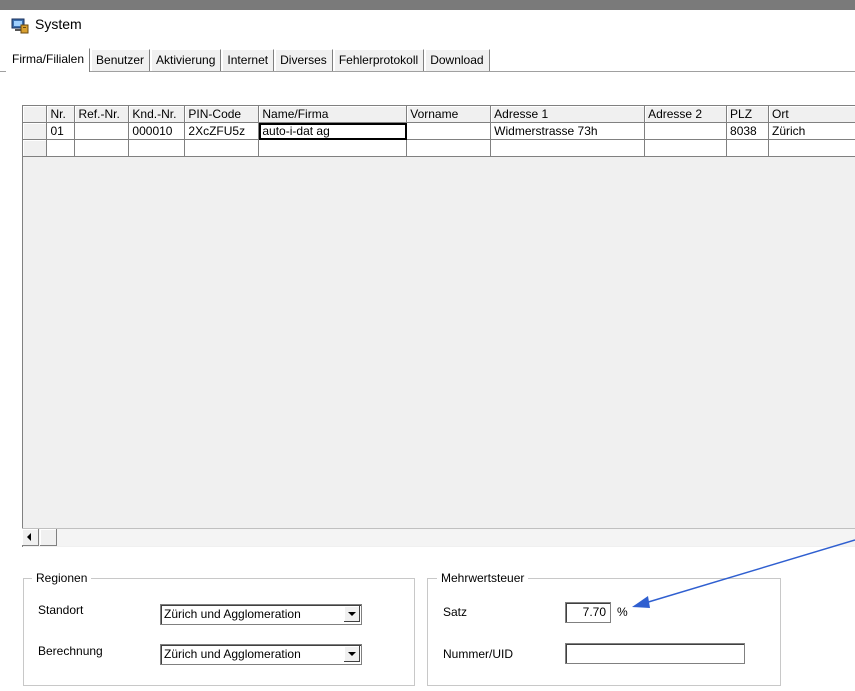  Describe the element at coordinates (427, 5) in the screenshot. I see `window-top-edge` at that location.